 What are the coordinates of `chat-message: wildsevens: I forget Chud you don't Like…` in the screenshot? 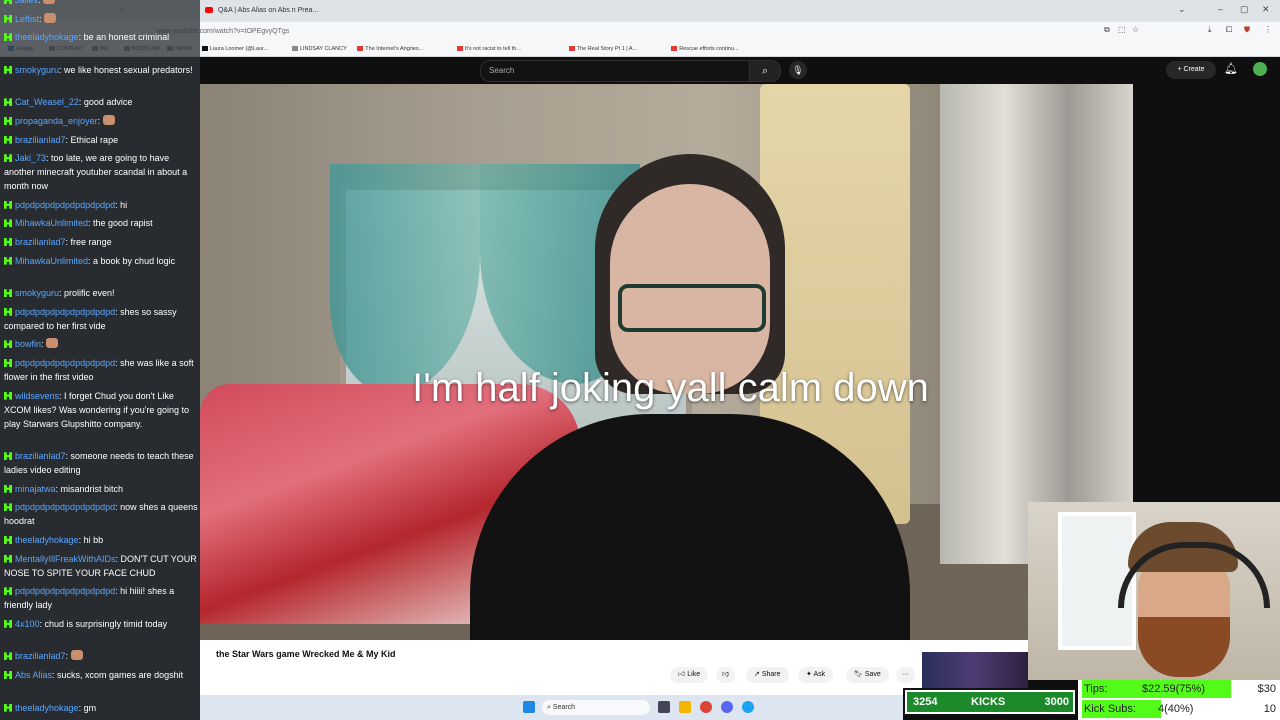 It's located at (101, 410).